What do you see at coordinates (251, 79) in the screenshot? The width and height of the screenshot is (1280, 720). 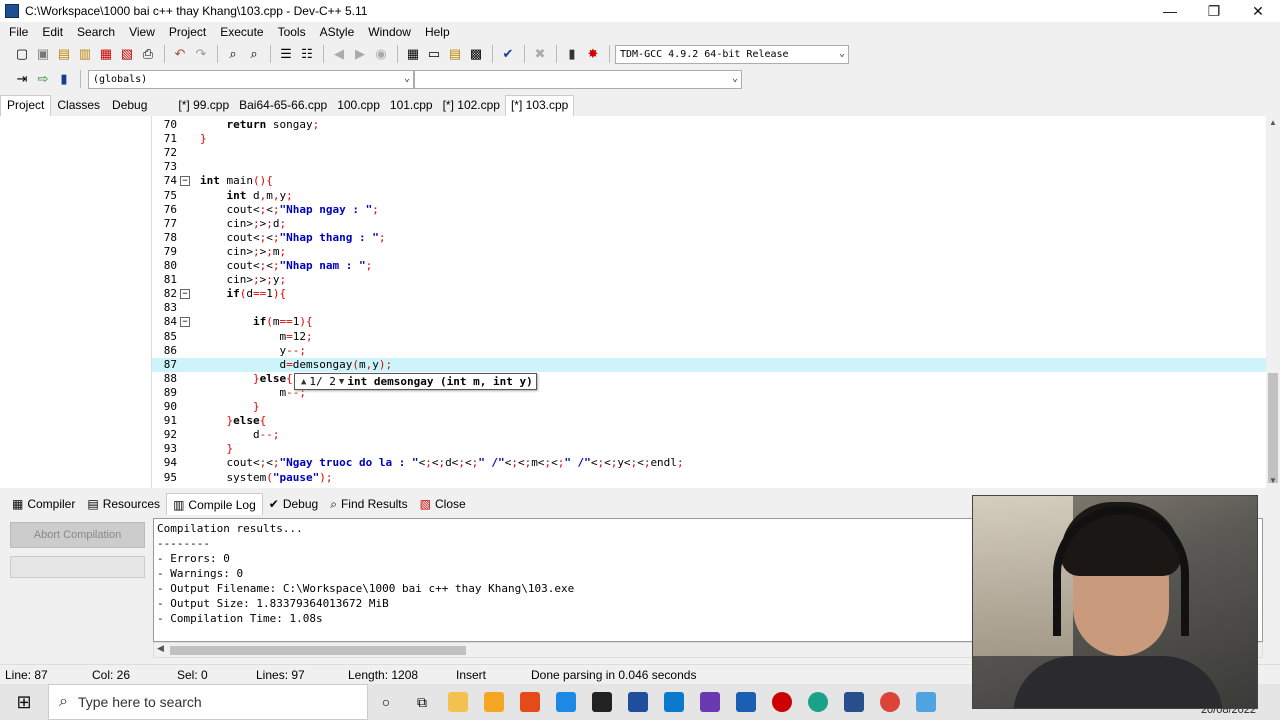 I see `scope-select: (globals) ⌄` at bounding box center [251, 79].